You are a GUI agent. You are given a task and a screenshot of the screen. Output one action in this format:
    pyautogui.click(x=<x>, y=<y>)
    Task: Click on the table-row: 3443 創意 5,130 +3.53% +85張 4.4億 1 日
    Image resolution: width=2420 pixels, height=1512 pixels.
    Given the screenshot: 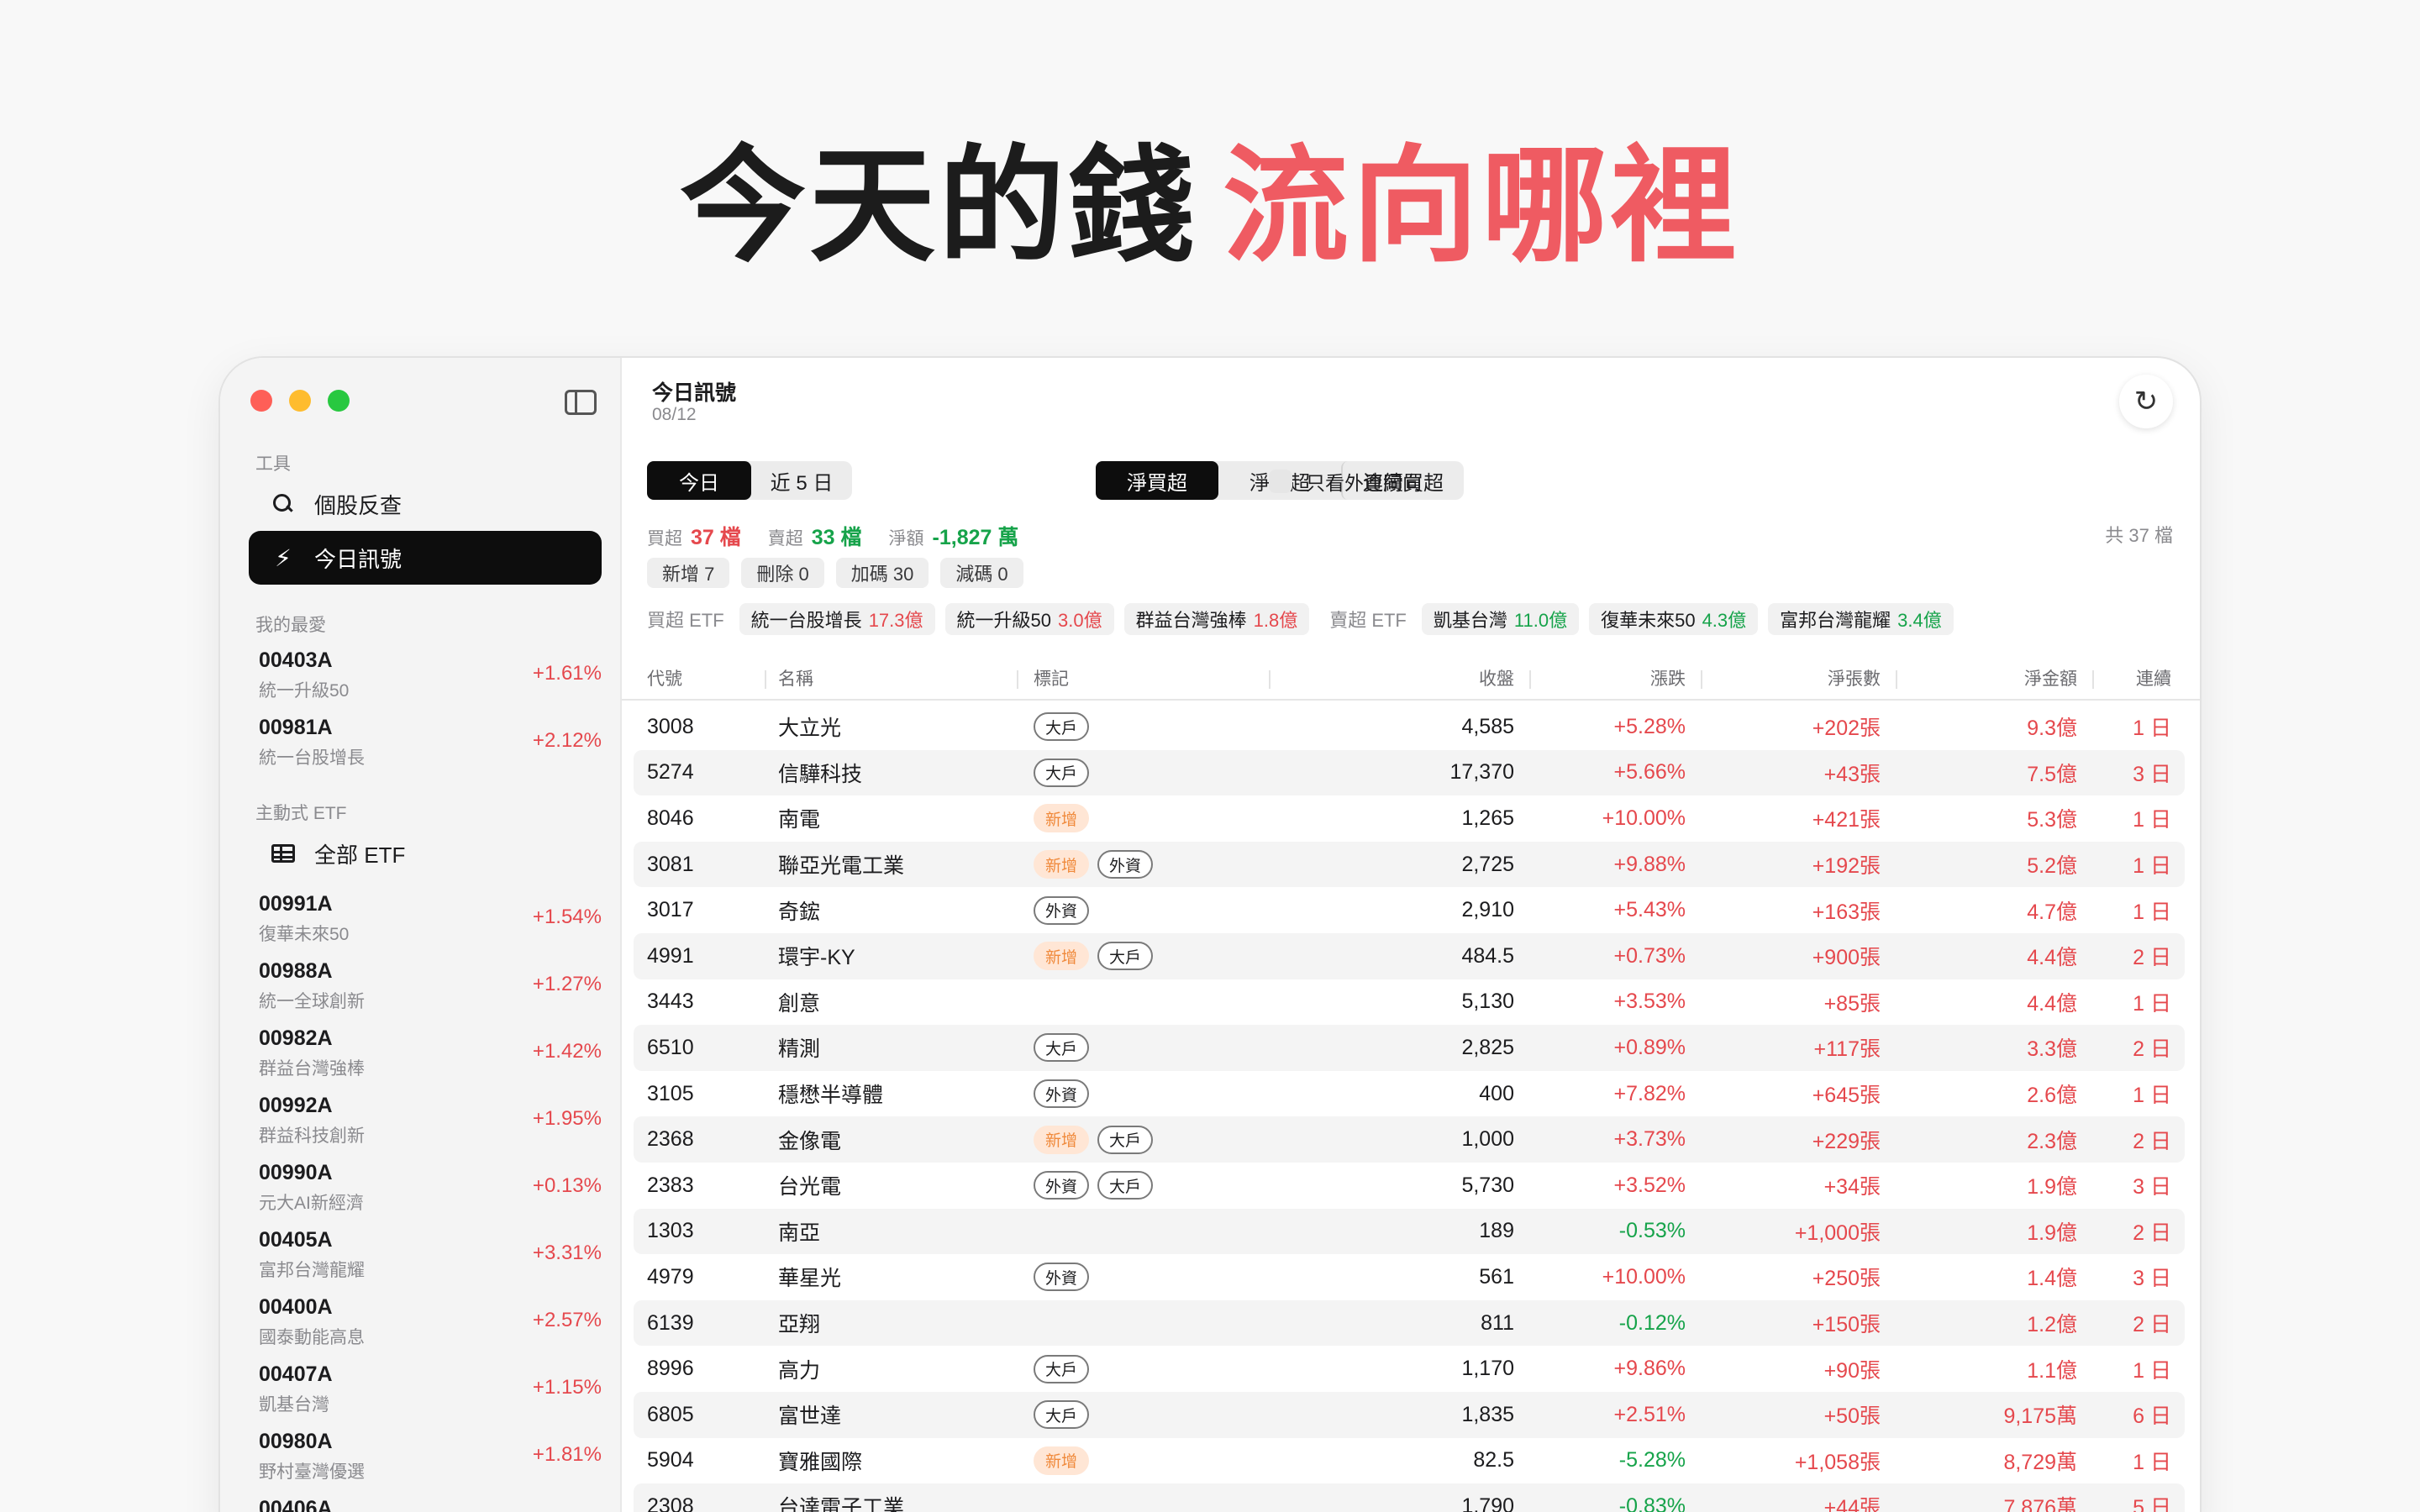 What is the action you would take?
    pyautogui.click(x=1409, y=1002)
    